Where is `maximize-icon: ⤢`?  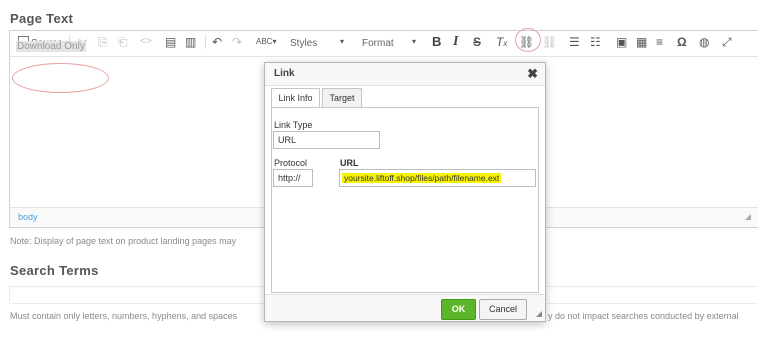 maximize-icon: ⤢ is located at coordinates (727, 42).